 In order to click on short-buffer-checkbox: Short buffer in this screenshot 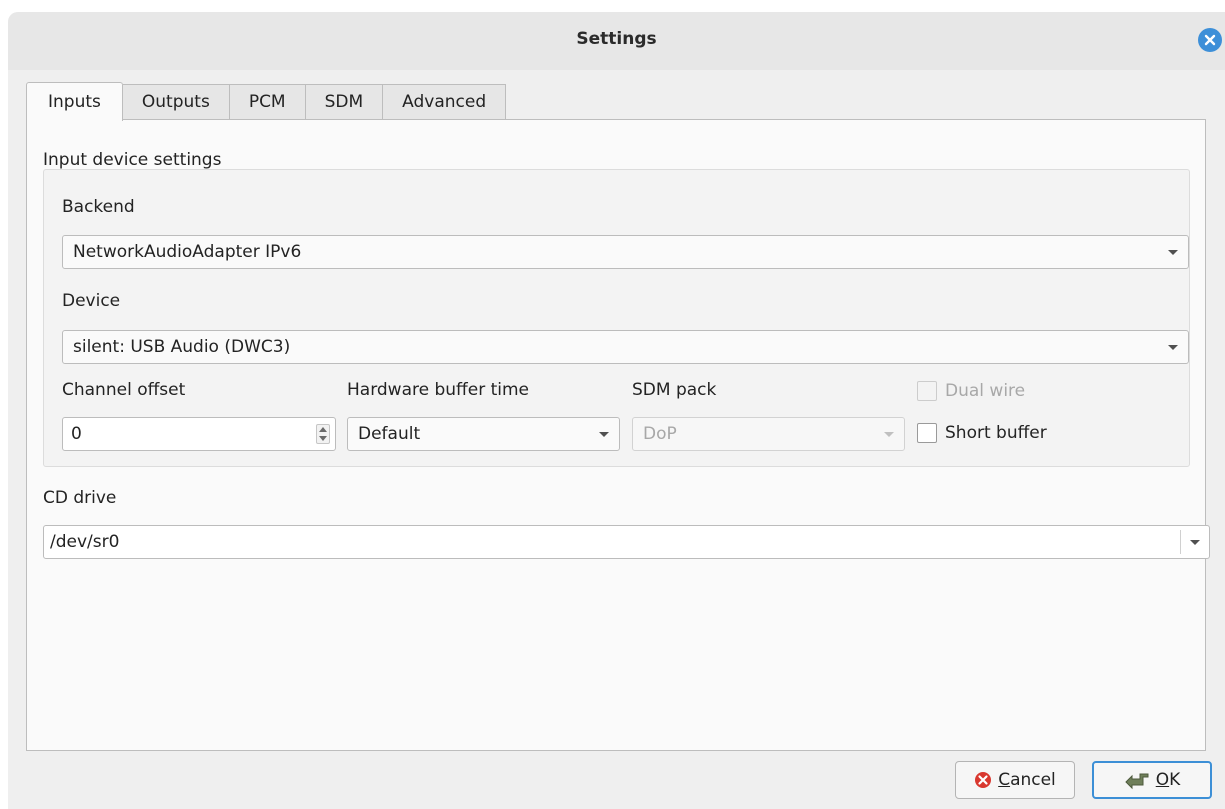, I will do `click(982, 433)`.